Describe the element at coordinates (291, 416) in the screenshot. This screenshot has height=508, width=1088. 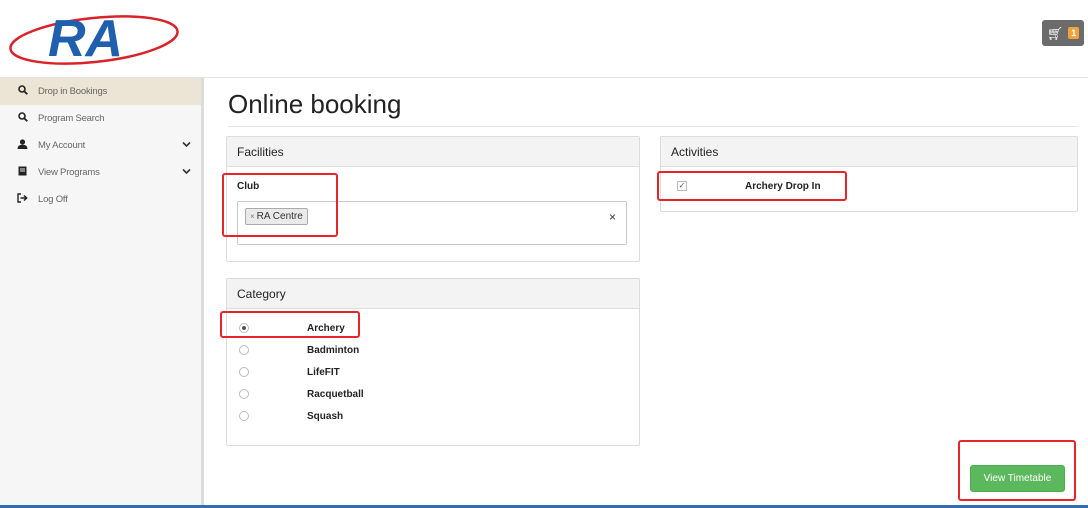
I see `category-option-squash: Squash` at that location.